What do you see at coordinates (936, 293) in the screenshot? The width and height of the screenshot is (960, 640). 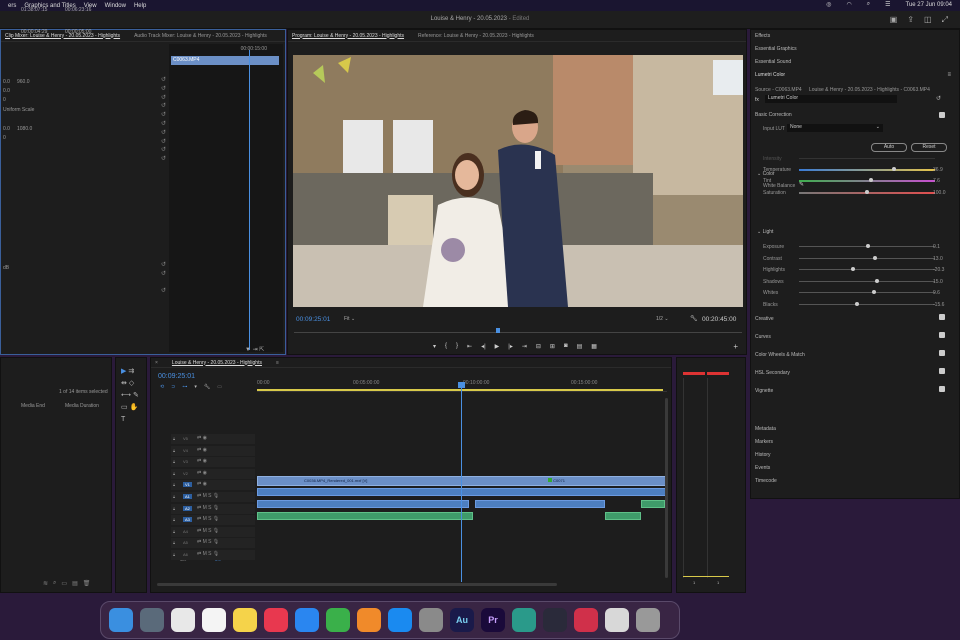 I see `slider-value-whites: 9.6` at bounding box center [936, 293].